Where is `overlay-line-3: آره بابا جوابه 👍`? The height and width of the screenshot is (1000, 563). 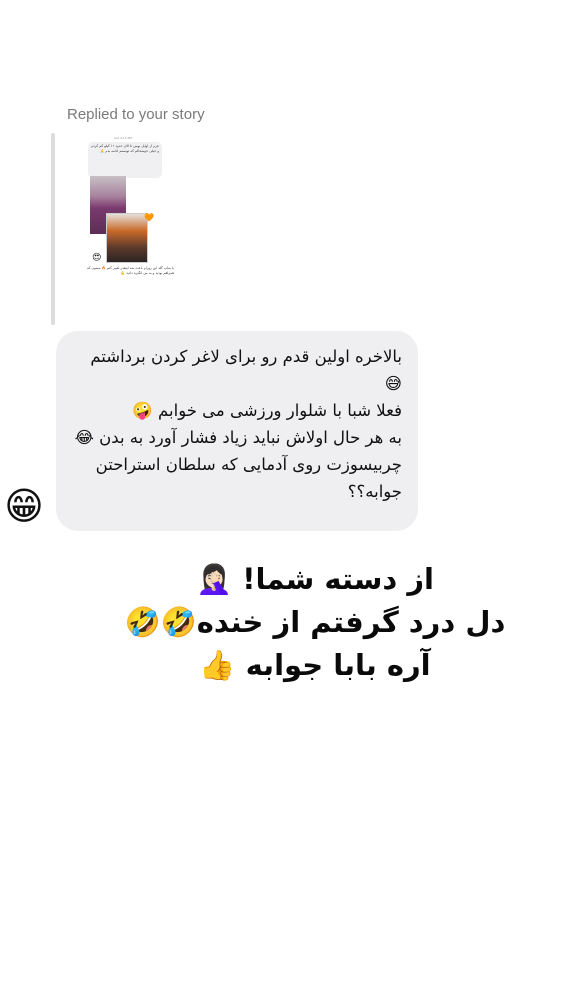
overlay-line-3: آره بابا جوابه 👍 is located at coordinates (315, 665).